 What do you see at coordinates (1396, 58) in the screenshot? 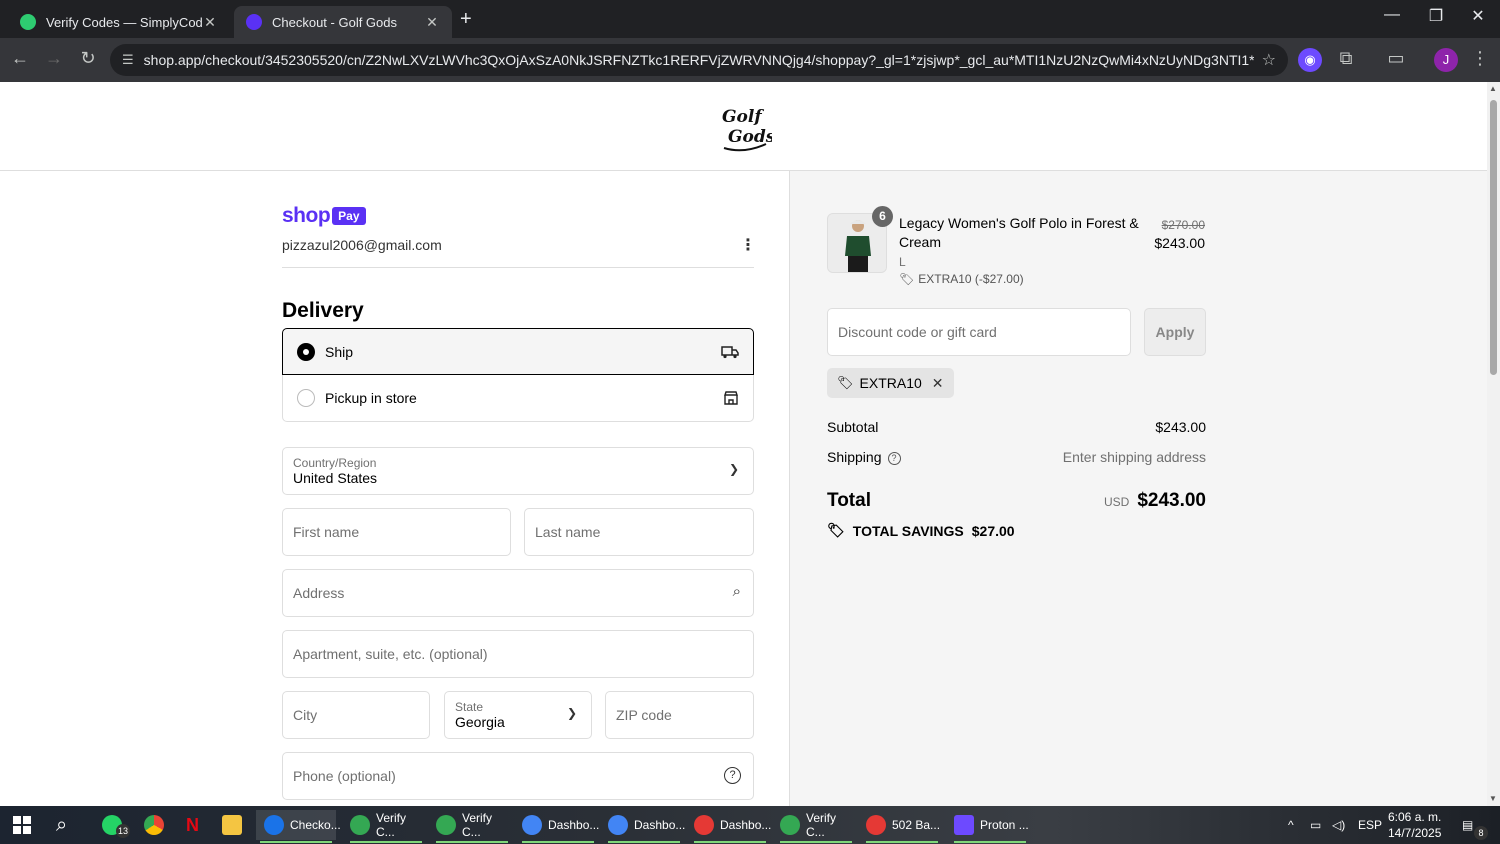
I see `cast-icon: ▭` at bounding box center [1396, 58].